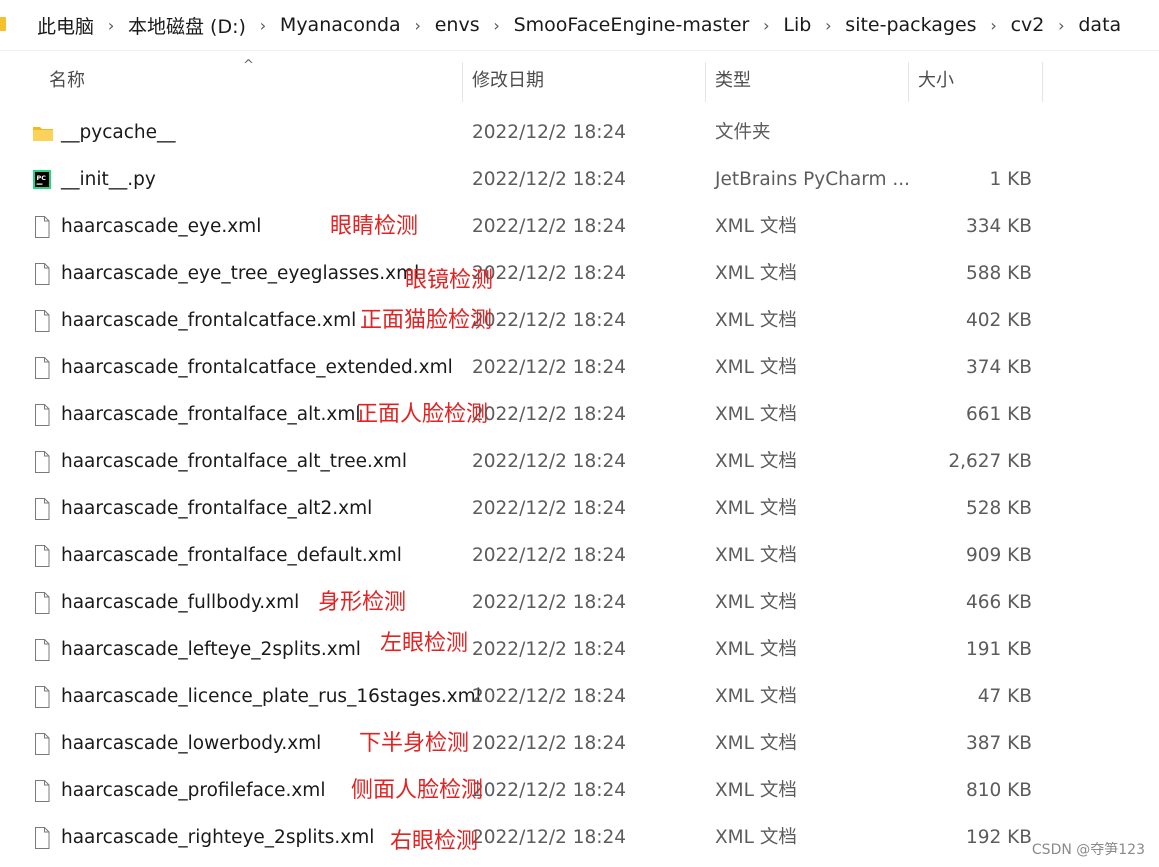 Image resolution: width=1159 pixels, height=867 pixels. I want to click on file-size: 192 KB, so click(998, 837).